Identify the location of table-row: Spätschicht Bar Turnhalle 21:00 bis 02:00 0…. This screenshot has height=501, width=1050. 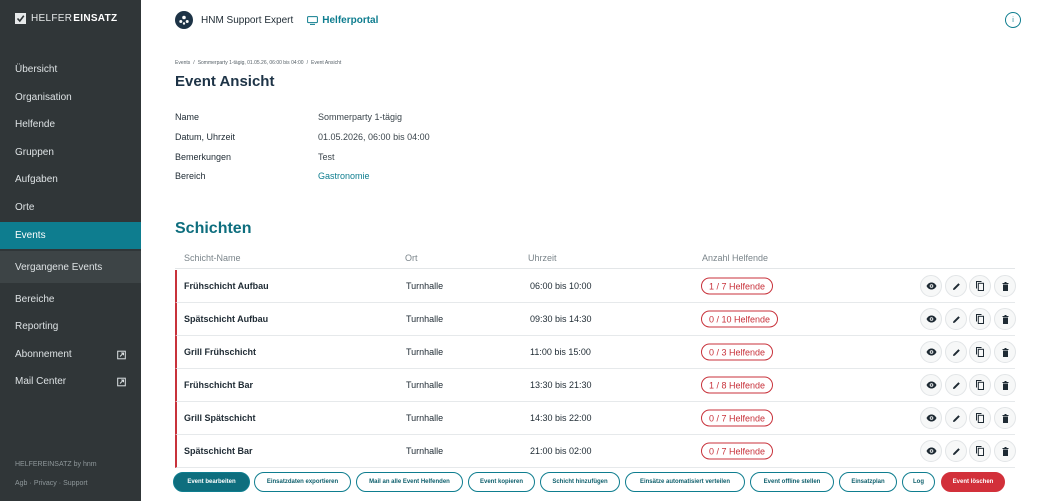
(595, 451).